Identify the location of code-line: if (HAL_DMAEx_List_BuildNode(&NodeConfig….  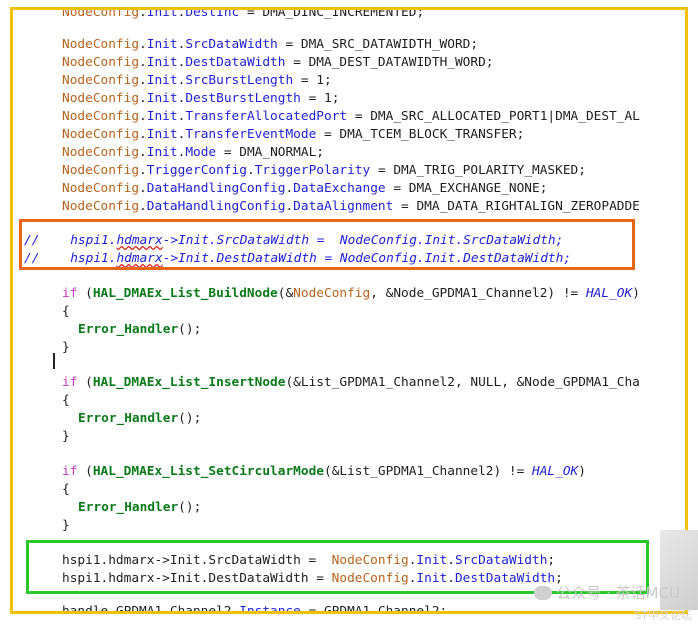
(351, 293).